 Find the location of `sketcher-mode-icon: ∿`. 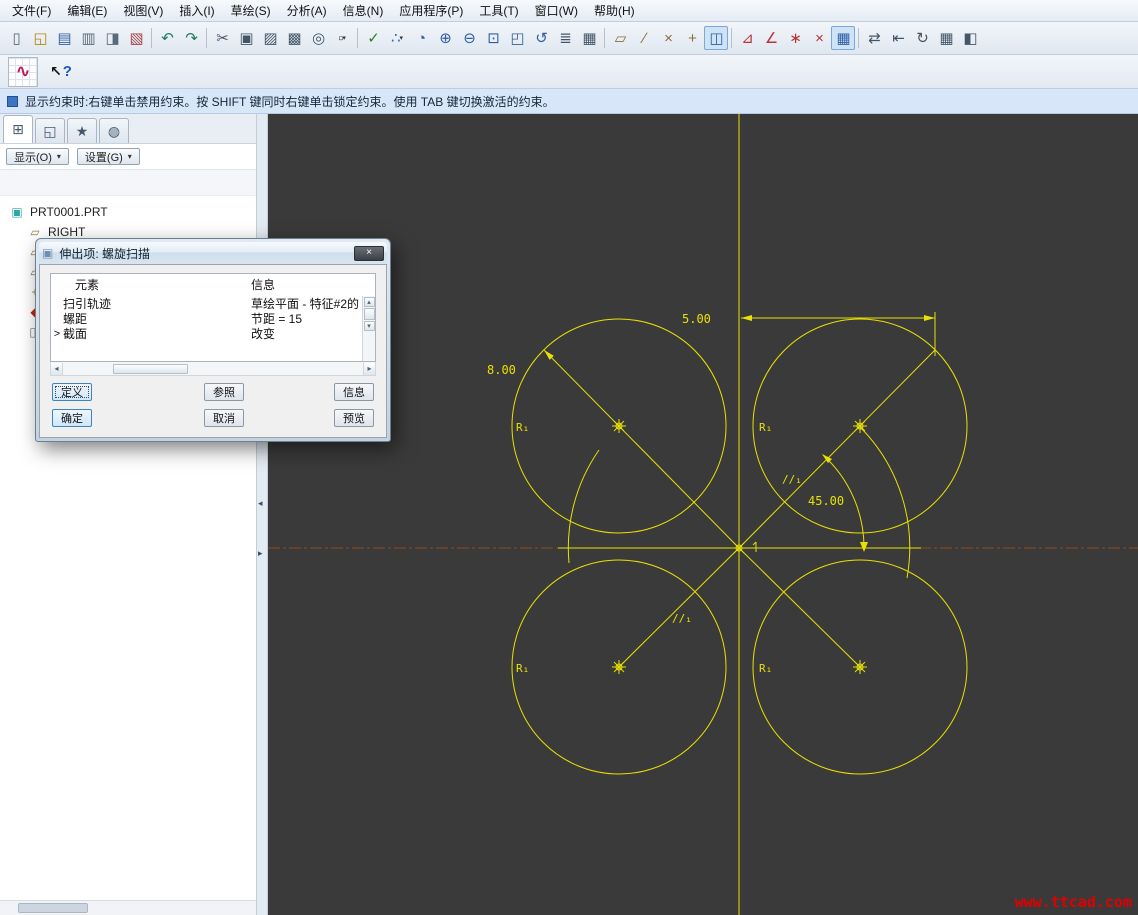

sketcher-mode-icon: ∿ is located at coordinates (23, 71).